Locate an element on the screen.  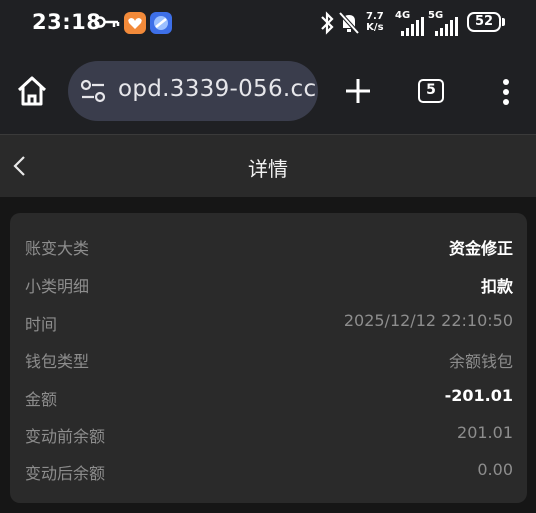
bluetooth-icon is located at coordinates (327, 23).